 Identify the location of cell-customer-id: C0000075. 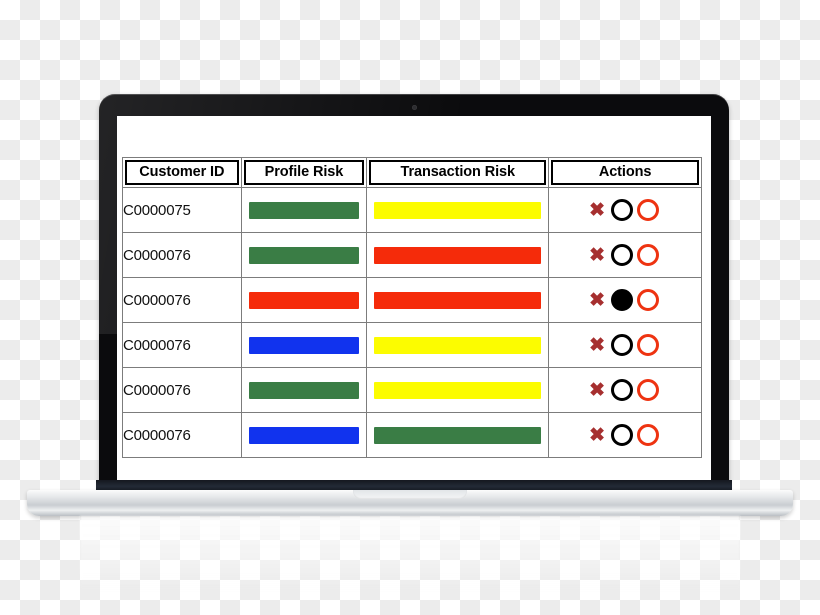
(182, 210).